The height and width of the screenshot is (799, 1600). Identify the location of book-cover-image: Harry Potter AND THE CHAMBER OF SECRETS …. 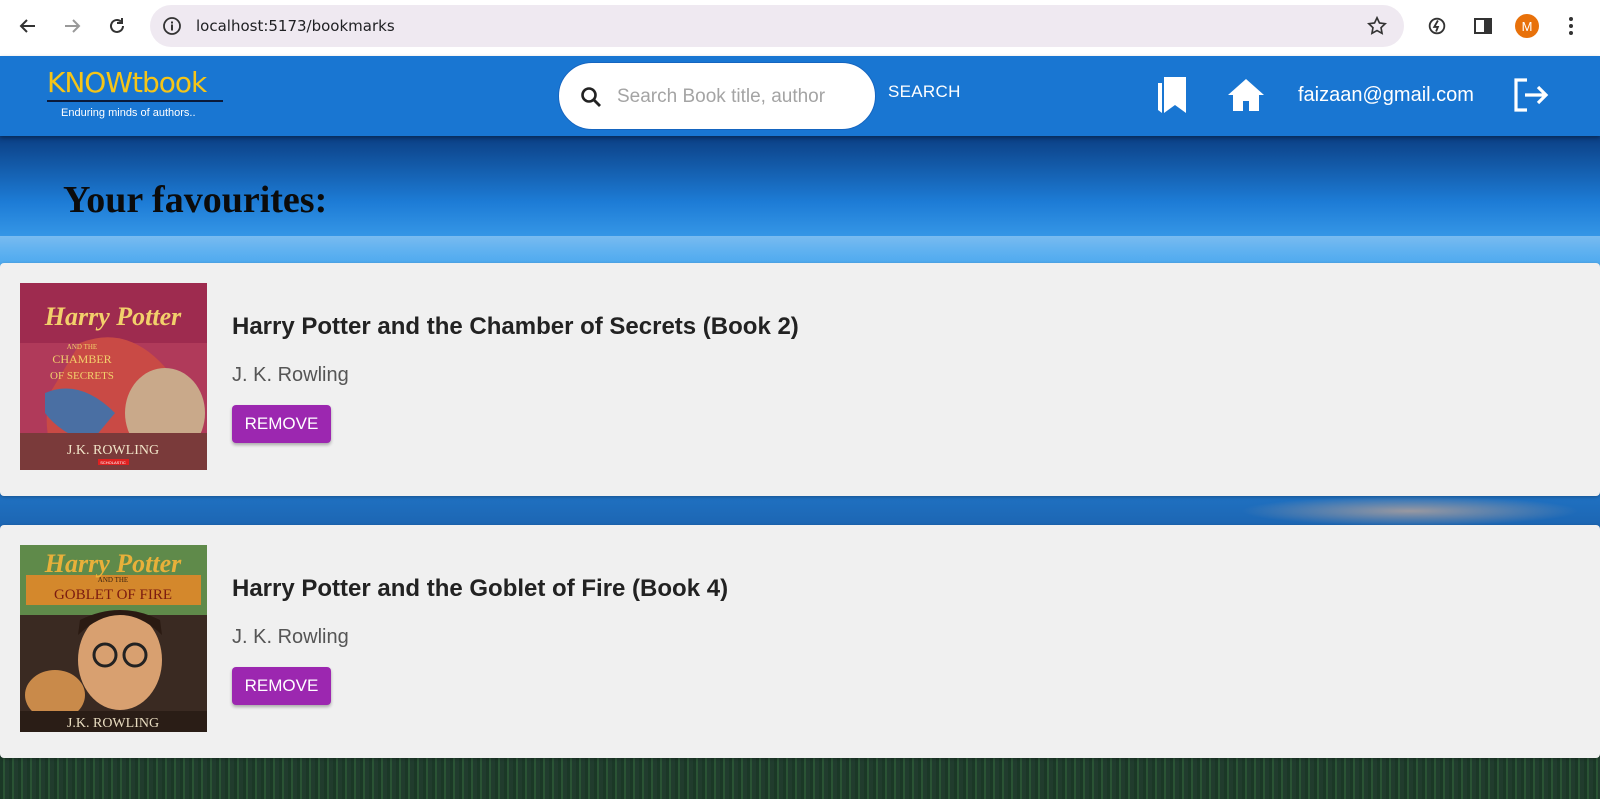
(113, 376).